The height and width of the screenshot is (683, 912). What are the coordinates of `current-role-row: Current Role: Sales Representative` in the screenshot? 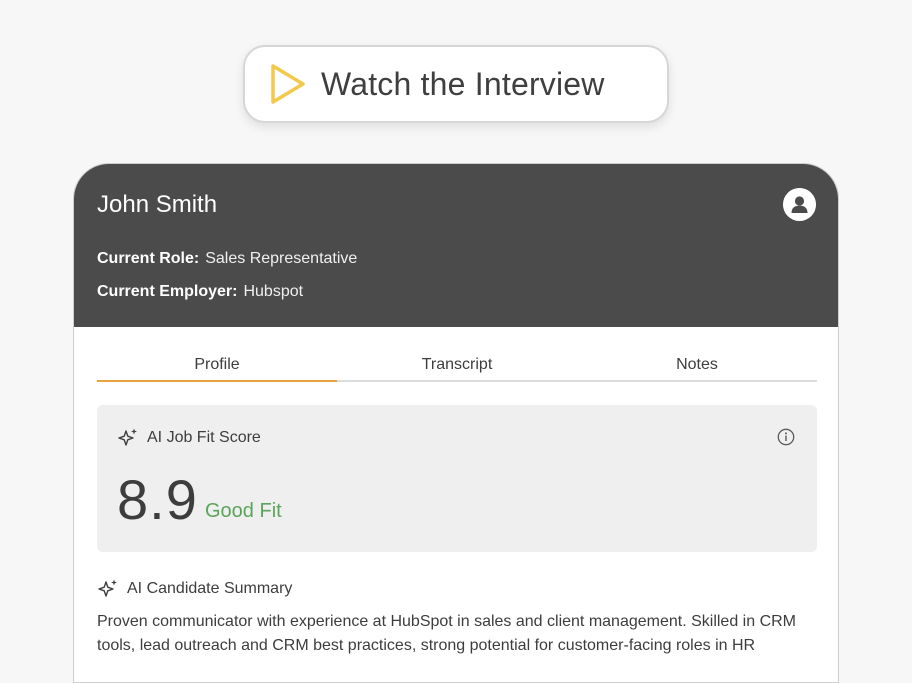 It's located at (227, 259).